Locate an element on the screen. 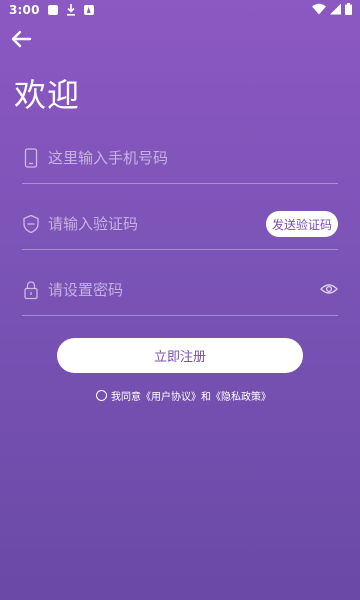 This screenshot has height=600, width=360. password-field is located at coordinates (180, 292).